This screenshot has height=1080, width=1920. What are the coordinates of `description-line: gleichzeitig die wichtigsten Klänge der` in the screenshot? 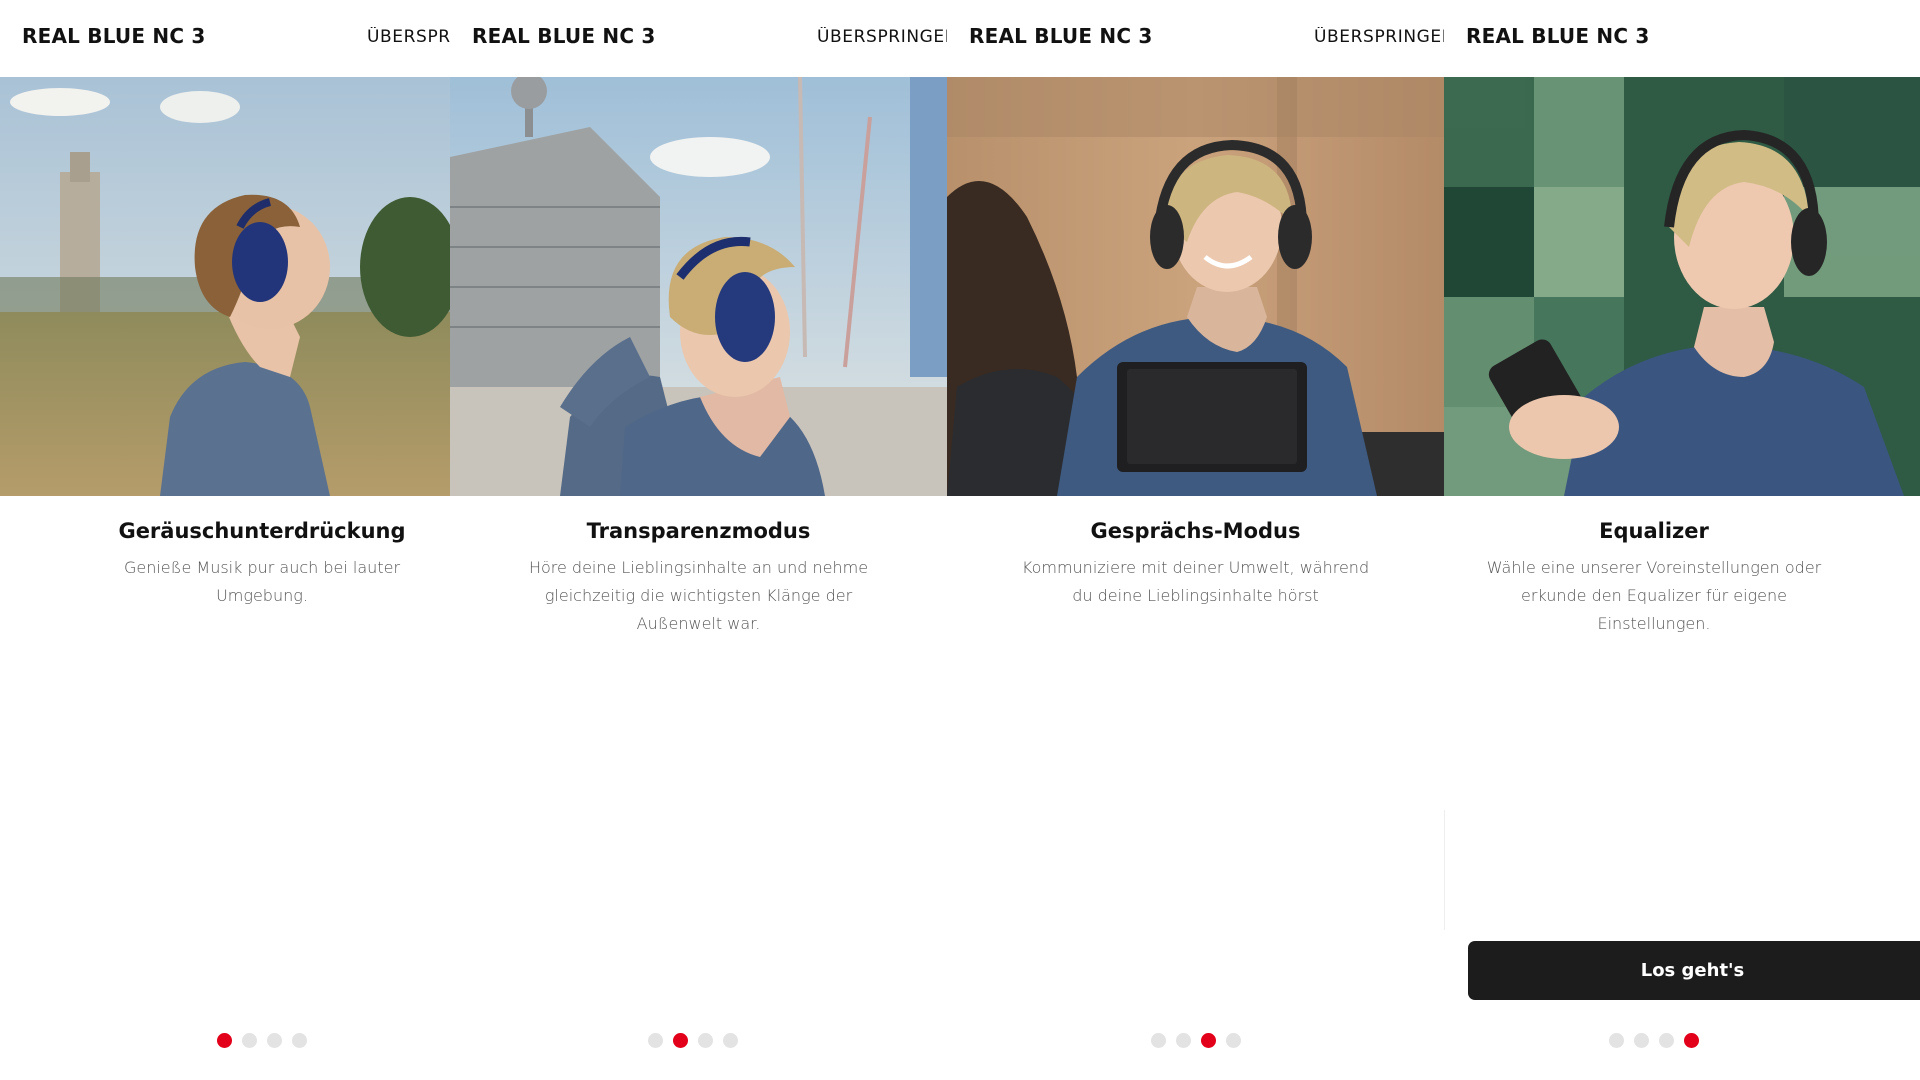 It's located at (698, 595).